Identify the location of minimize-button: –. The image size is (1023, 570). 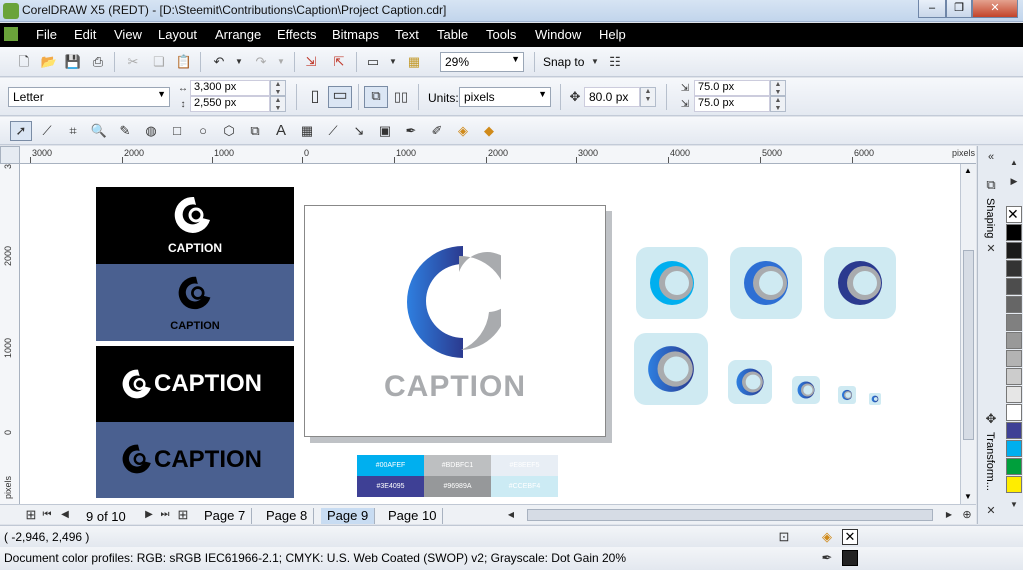
(932, 9).